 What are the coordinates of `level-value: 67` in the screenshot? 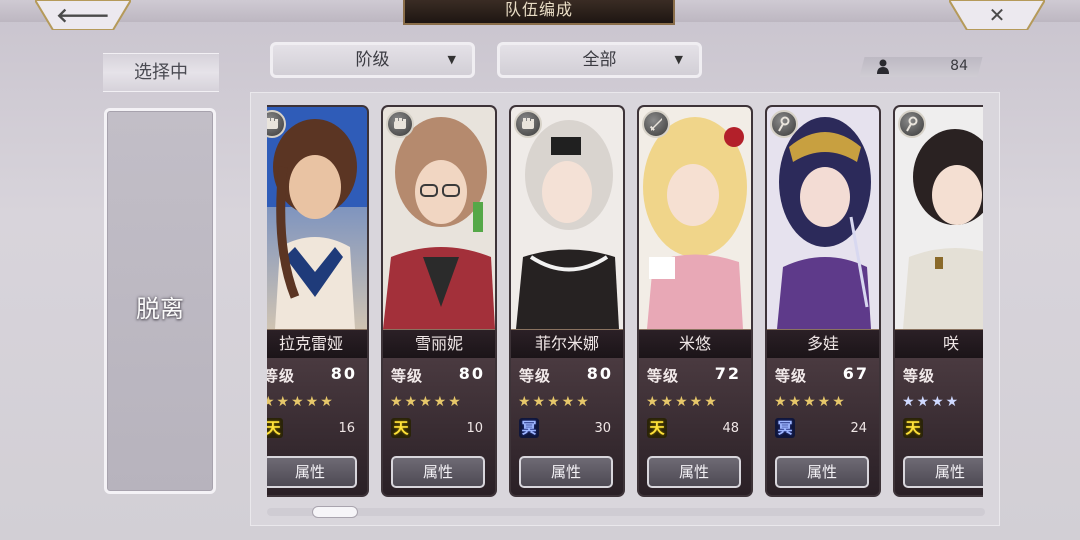 It's located at (855, 373).